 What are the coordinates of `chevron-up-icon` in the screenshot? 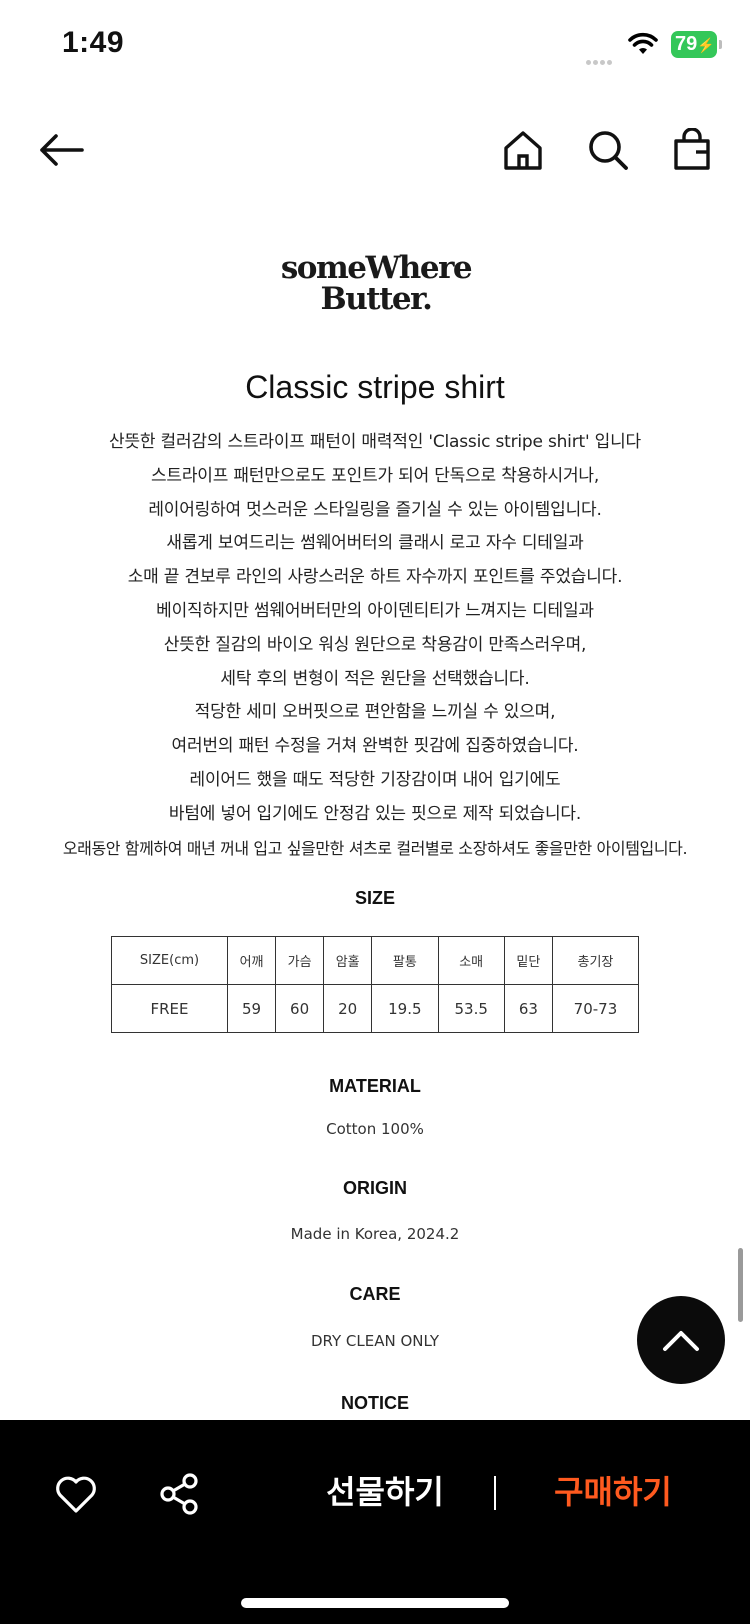 It's located at (681, 1341).